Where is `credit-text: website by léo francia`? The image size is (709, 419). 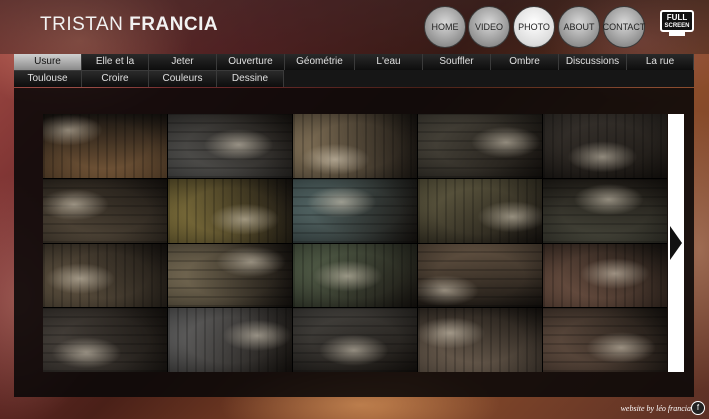
credit-text: website by léo francia is located at coordinates (656, 408).